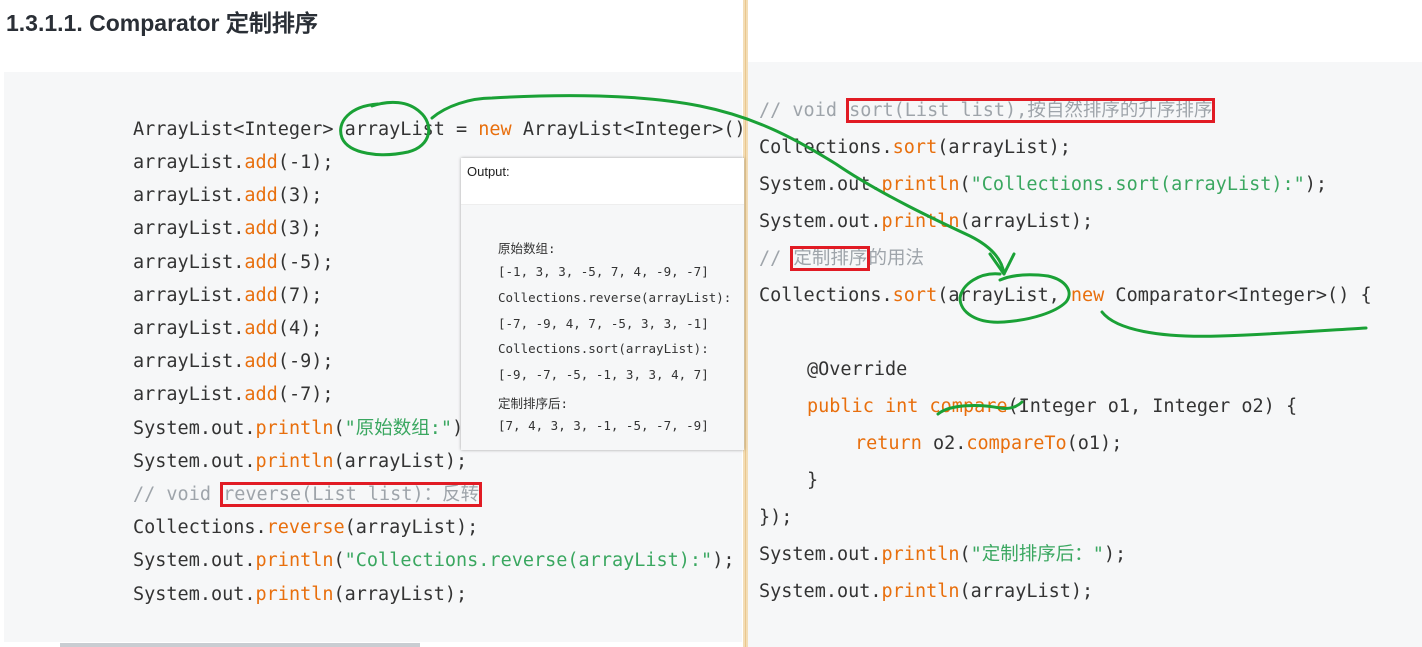 The image size is (1422, 647). Describe the element at coordinates (615, 297) in the screenshot. I see `output-line: Collections.reverse(arrayList):` at that location.